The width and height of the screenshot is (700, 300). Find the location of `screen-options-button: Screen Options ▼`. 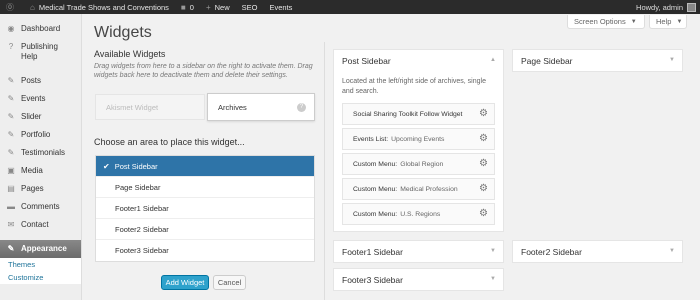

screen-options-button: Screen Options ▼ is located at coordinates (606, 22).